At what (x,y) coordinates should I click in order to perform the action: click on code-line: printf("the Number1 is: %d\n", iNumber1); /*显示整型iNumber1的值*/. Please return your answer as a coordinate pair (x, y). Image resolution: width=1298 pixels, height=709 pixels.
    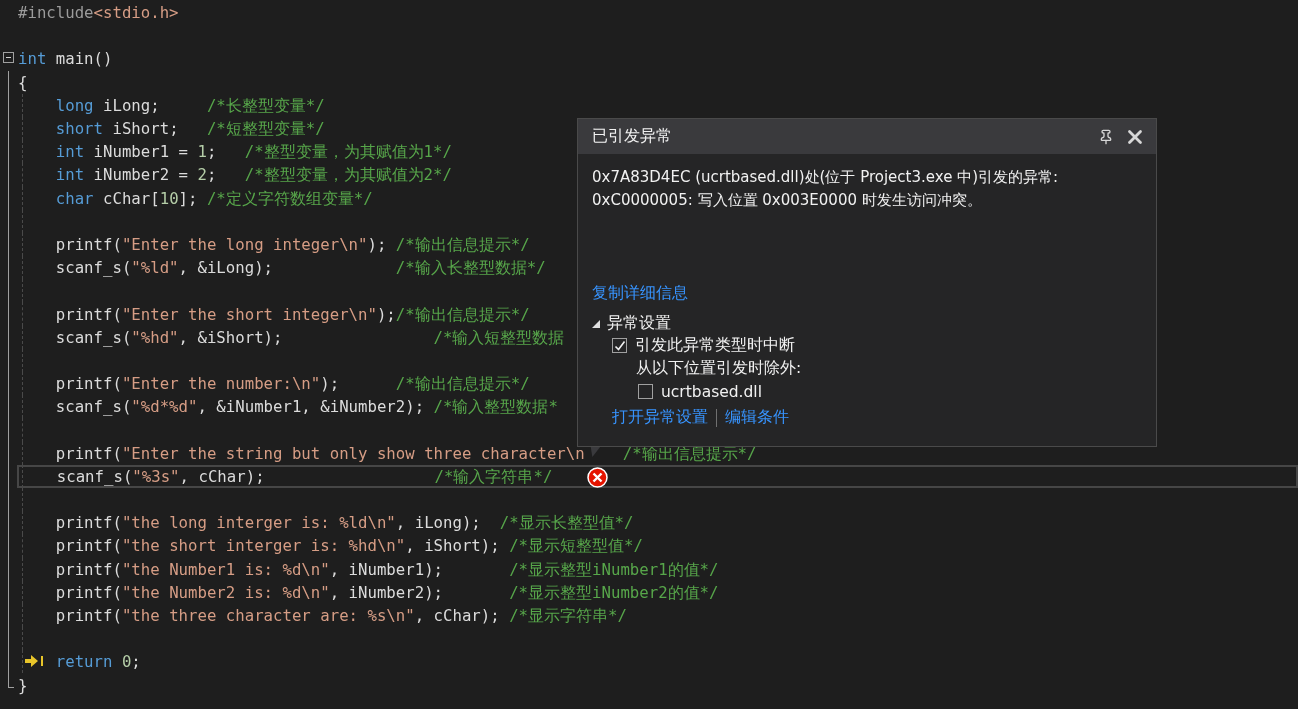
    Looking at the image, I should click on (386, 569).